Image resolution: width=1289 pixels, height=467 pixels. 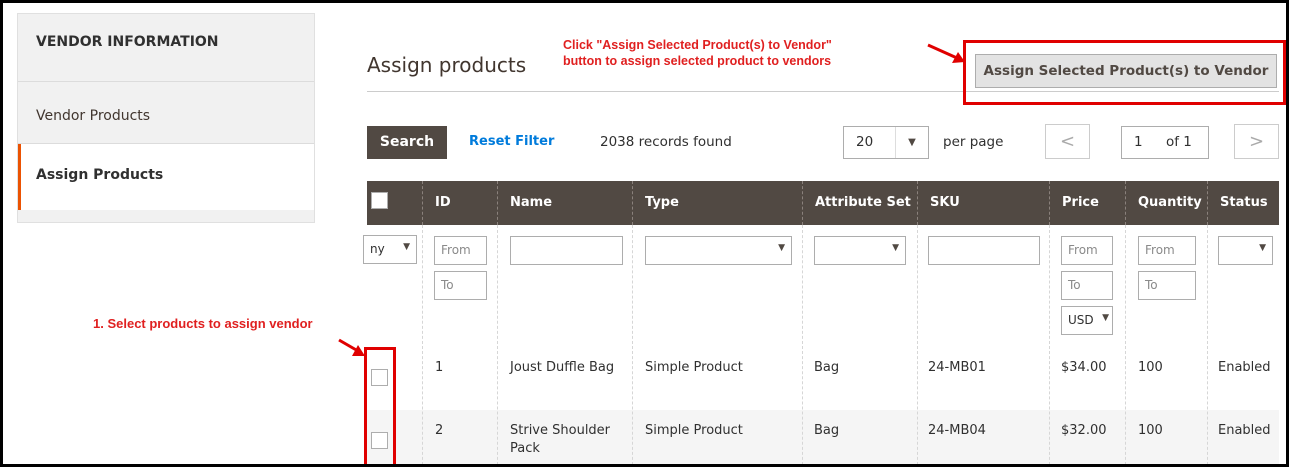 I want to click on page-number-value: 1, so click(x=1138, y=142).